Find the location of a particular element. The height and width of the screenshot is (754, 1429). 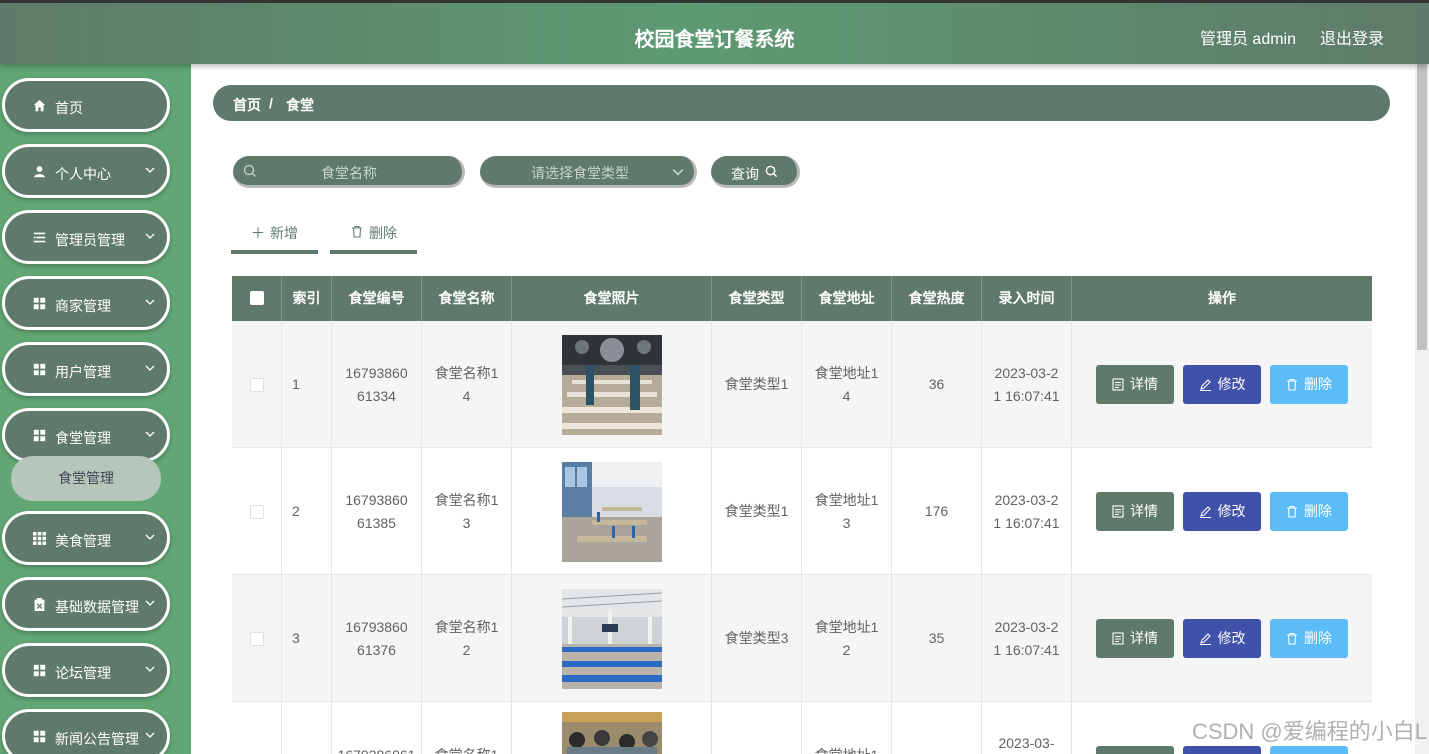

name-cell: 食堂名称14 is located at coordinates (467, 384).